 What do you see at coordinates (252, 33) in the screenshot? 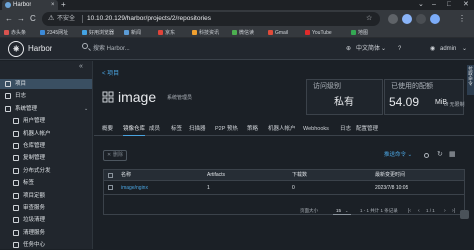
I see `bookmark-item: 微信读` at bounding box center [252, 33].